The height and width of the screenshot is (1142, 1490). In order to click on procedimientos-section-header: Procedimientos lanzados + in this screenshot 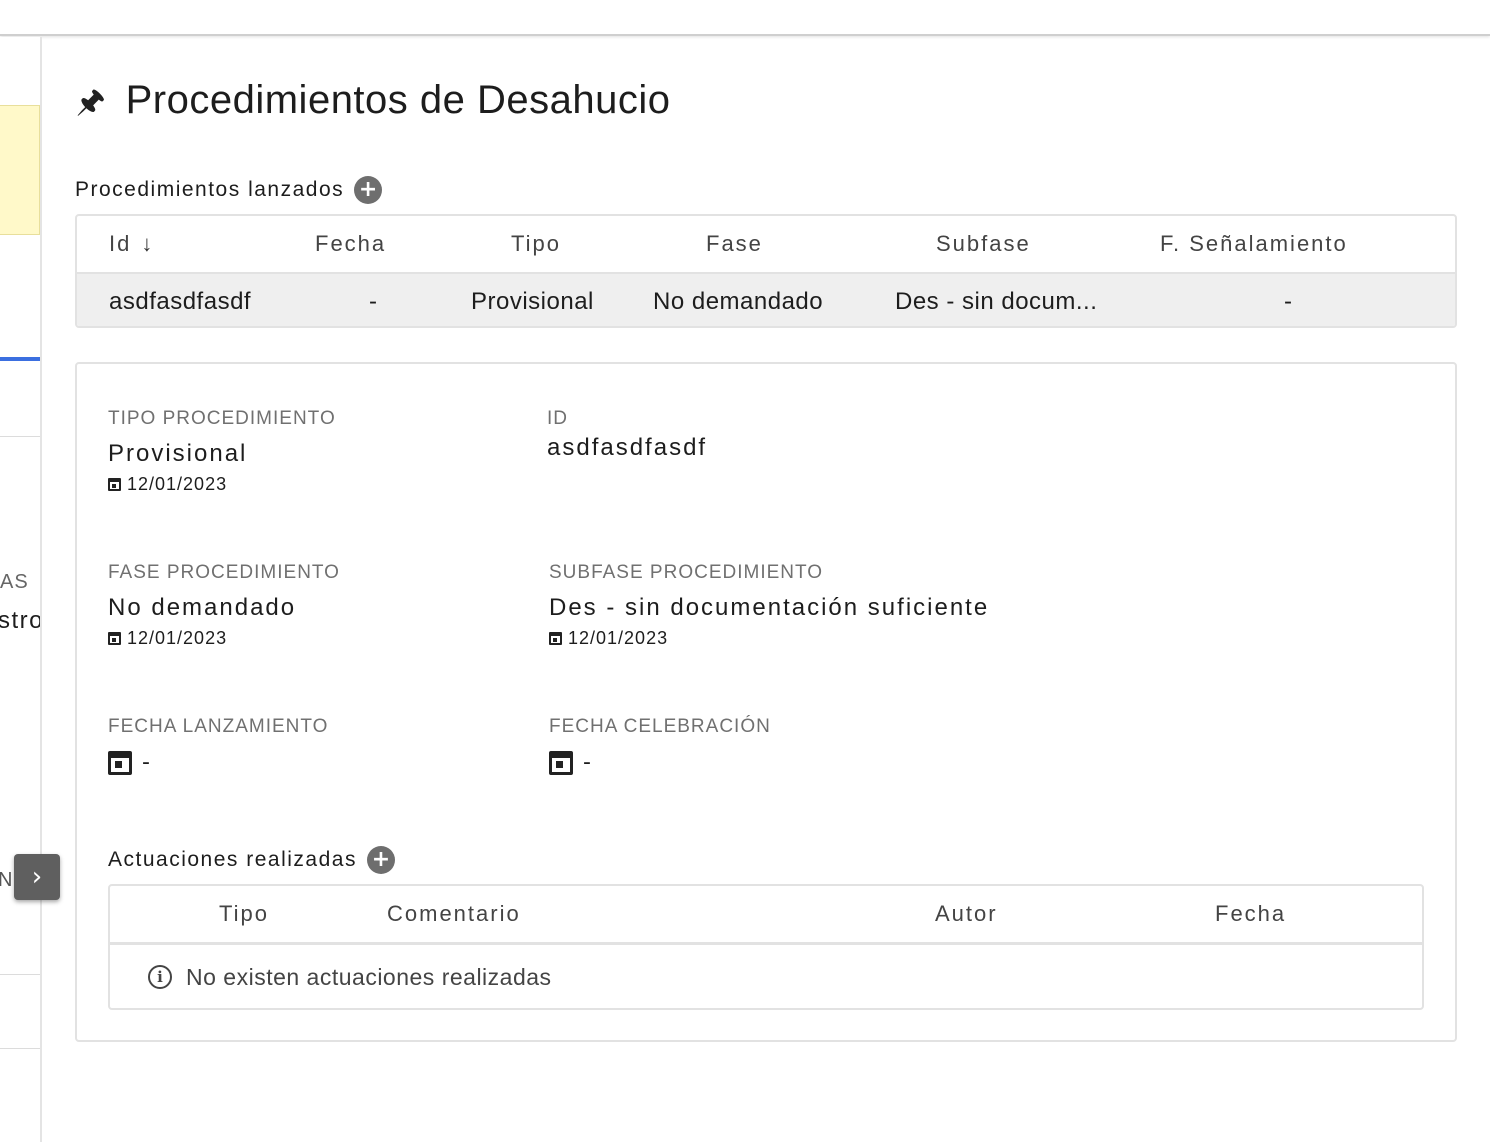, I will do `click(229, 190)`.